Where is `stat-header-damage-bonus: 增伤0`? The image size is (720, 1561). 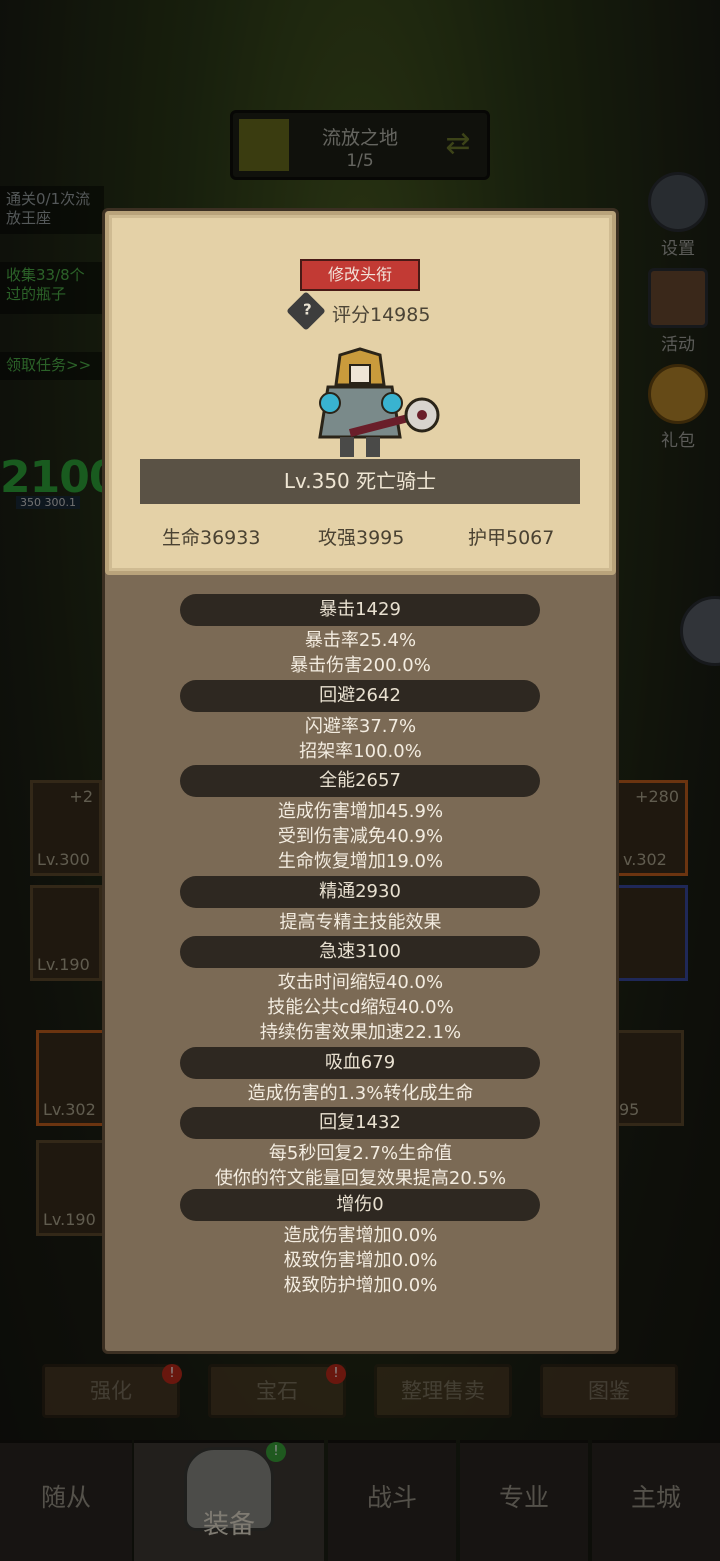 stat-header-damage-bonus: 增伤0 is located at coordinates (360, 1205).